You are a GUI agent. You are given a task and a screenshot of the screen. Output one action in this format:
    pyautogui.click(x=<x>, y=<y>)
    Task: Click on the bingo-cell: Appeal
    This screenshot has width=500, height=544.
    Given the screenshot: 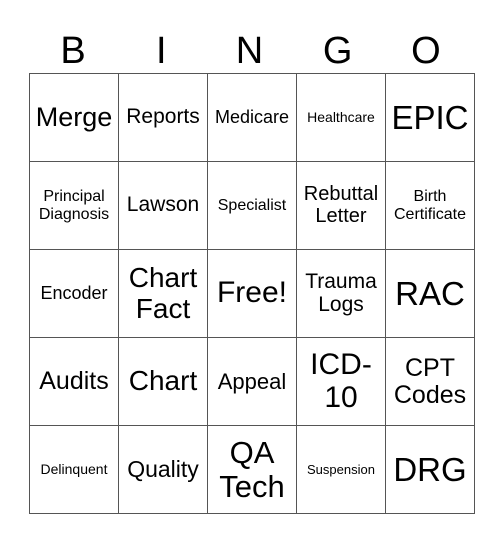 What is the action you would take?
    pyautogui.click(x=252, y=381)
    